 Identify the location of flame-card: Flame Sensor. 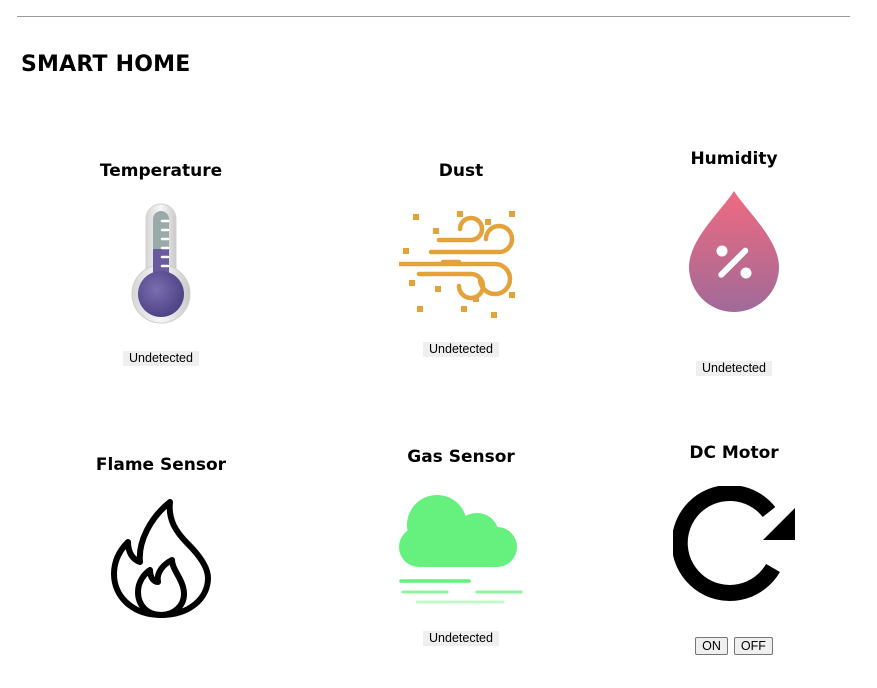
(161, 537).